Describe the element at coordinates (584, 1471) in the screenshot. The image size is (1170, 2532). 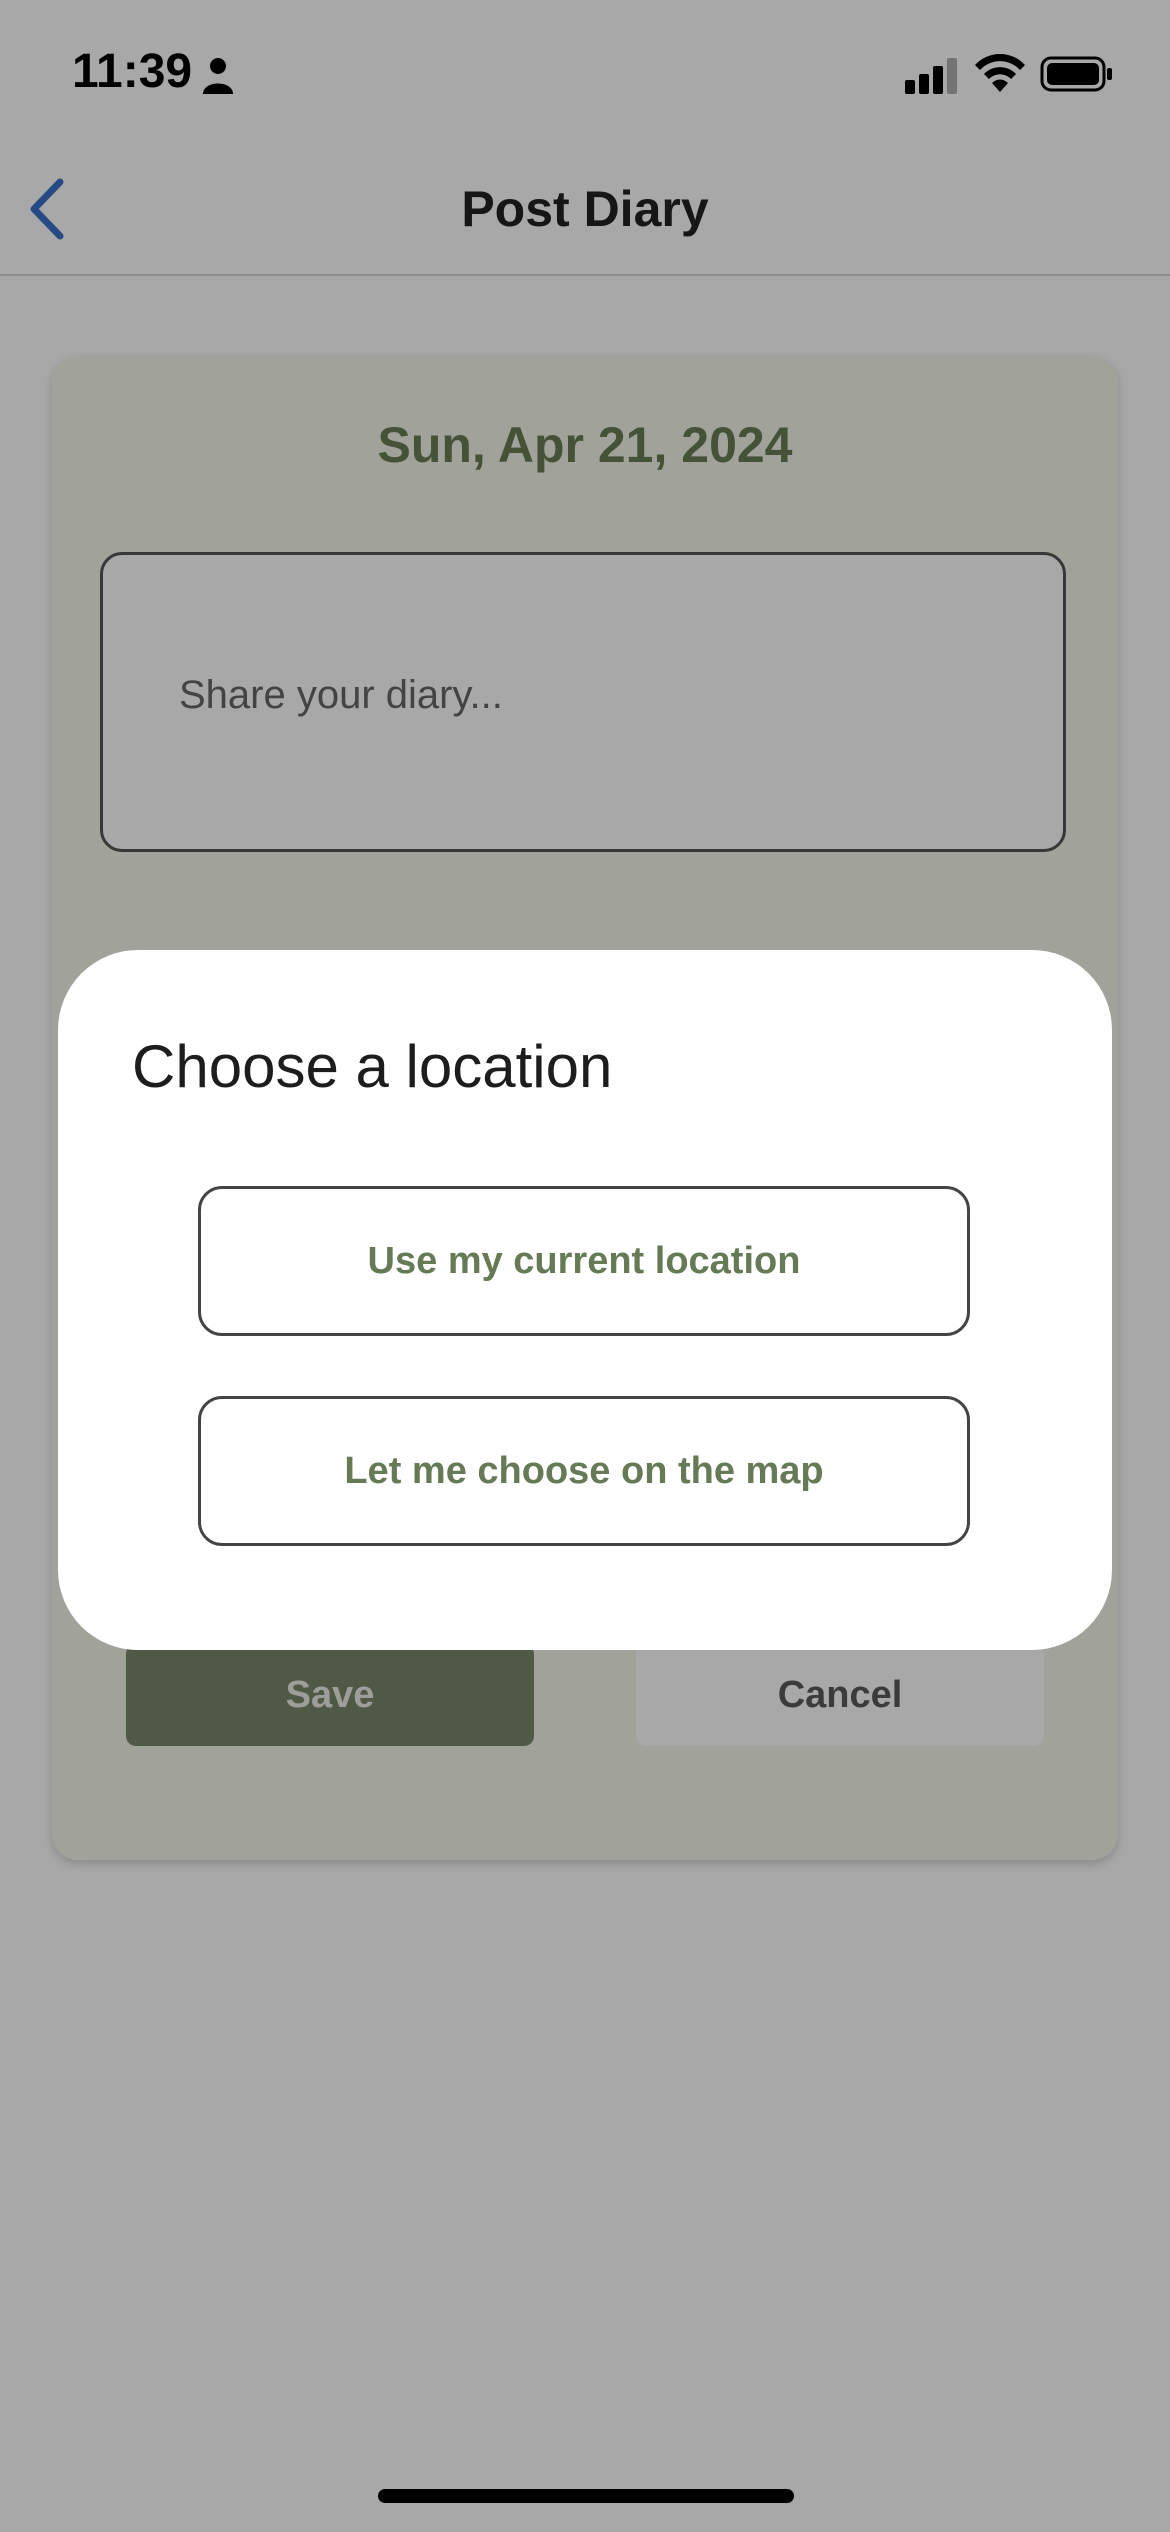
I see `choose-on-map-button: Let me choose on the map` at that location.